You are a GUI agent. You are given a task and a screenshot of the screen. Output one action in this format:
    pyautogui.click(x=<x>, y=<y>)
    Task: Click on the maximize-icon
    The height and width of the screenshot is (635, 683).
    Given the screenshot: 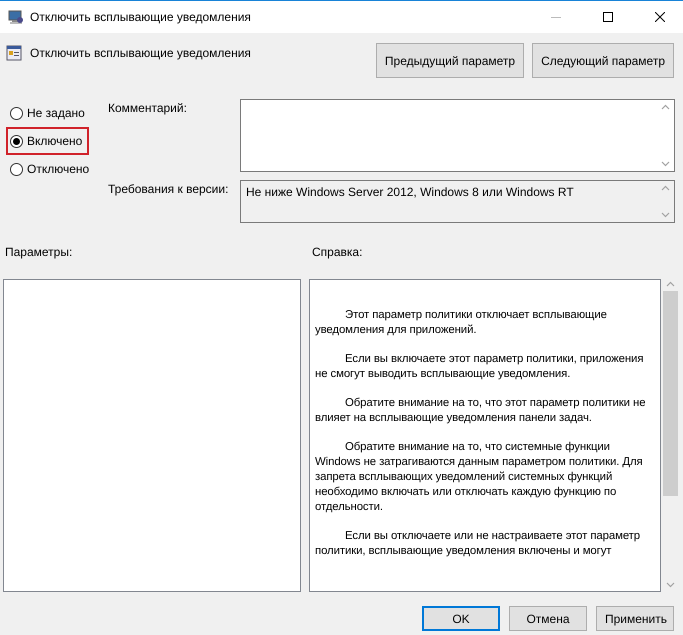 What is the action you would take?
    pyautogui.click(x=608, y=17)
    